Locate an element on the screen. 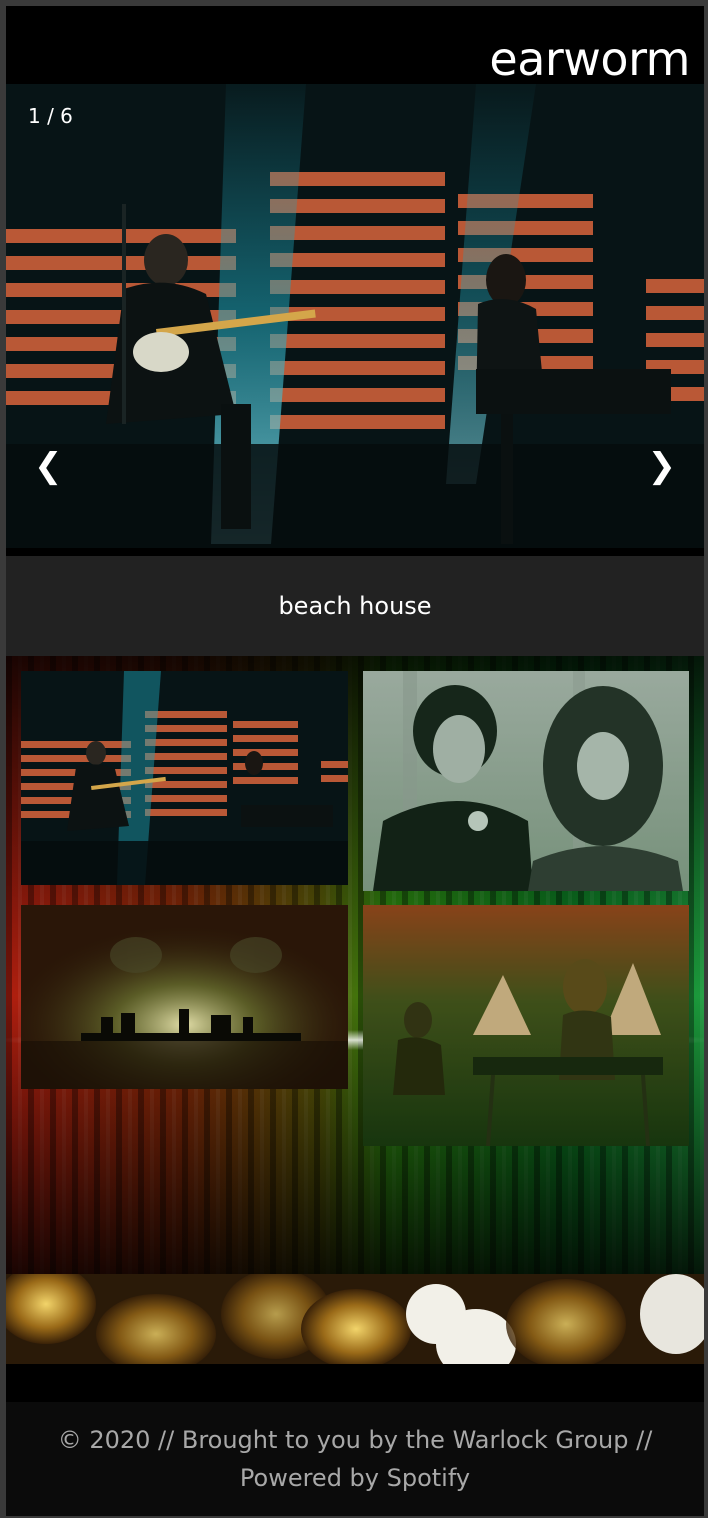  concert-stage-photo is located at coordinates (184, 778).